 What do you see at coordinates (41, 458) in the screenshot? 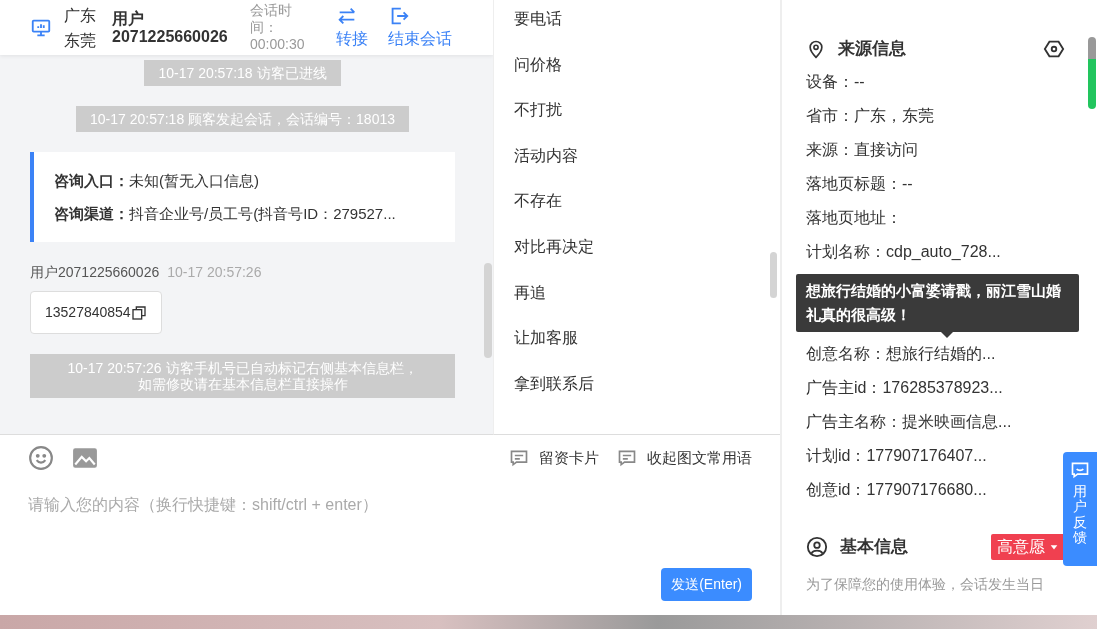
I see `smiley-icon` at bounding box center [41, 458].